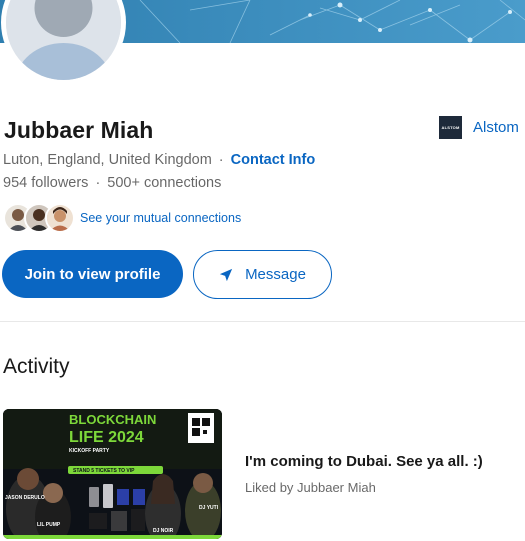 The height and width of the screenshot is (541, 525). Describe the element at coordinates (273, 160) in the screenshot. I see `contact-info-link: Contact Info` at that location.